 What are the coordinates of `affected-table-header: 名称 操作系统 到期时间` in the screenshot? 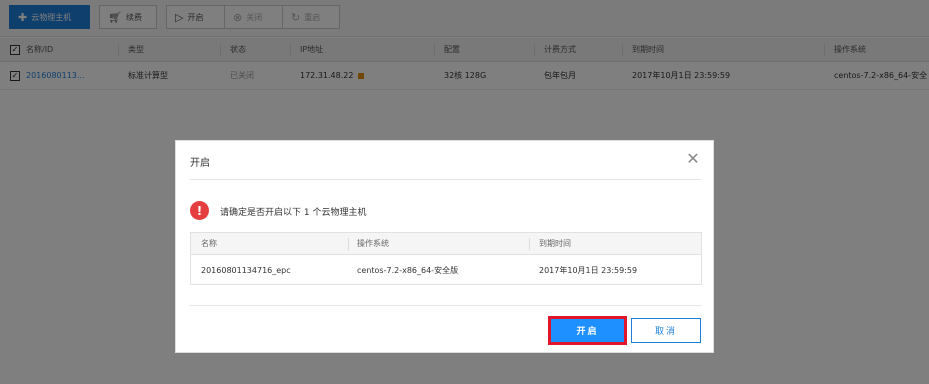 It's located at (446, 244).